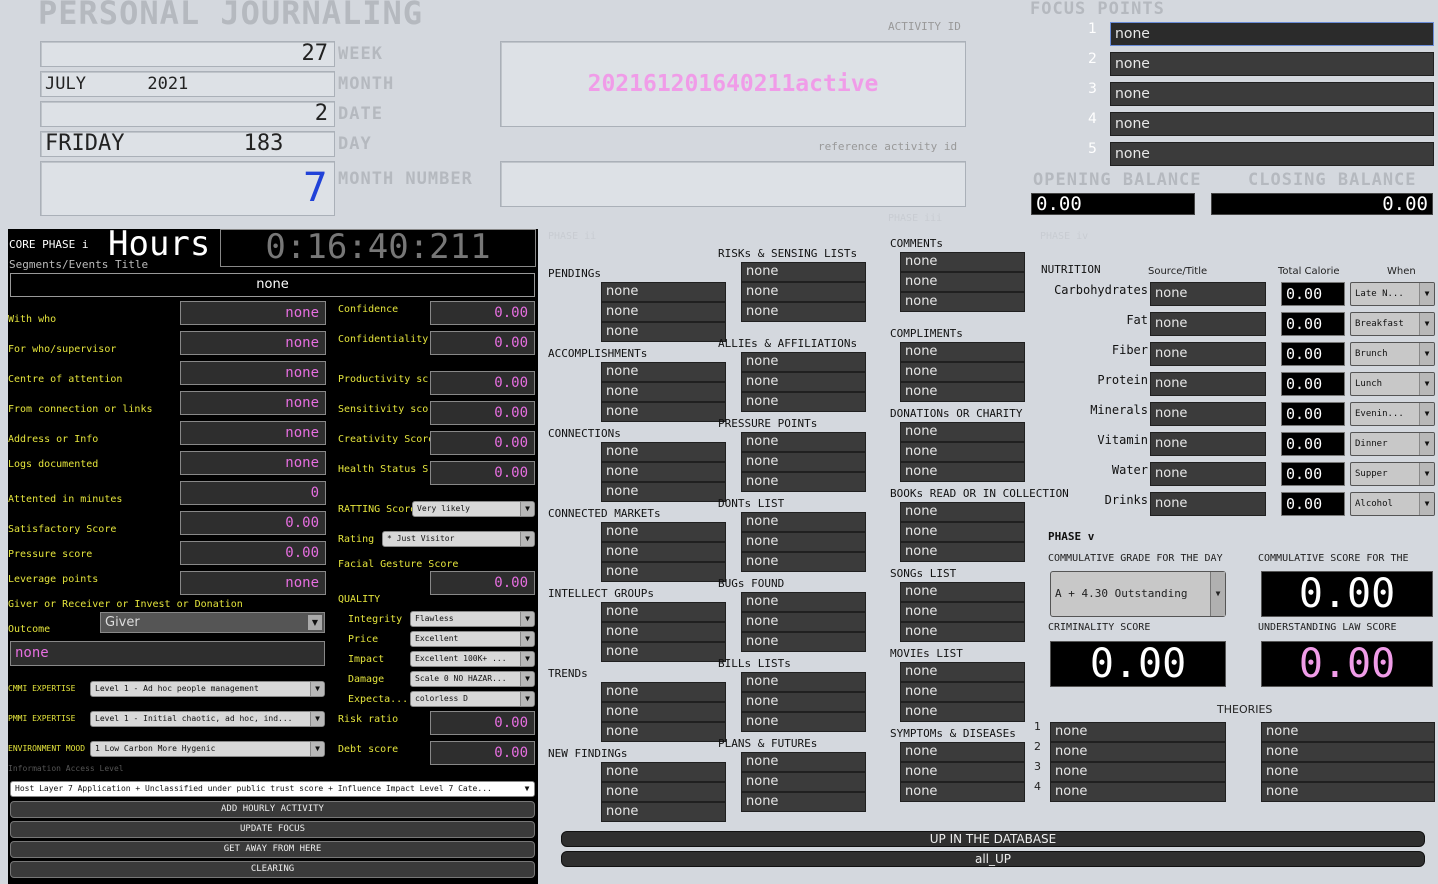 Image resolution: width=1438 pixels, height=884 pixels. Describe the element at coordinates (187, 144) in the screenshot. I see `day-field: FRIDAY 183` at that location.